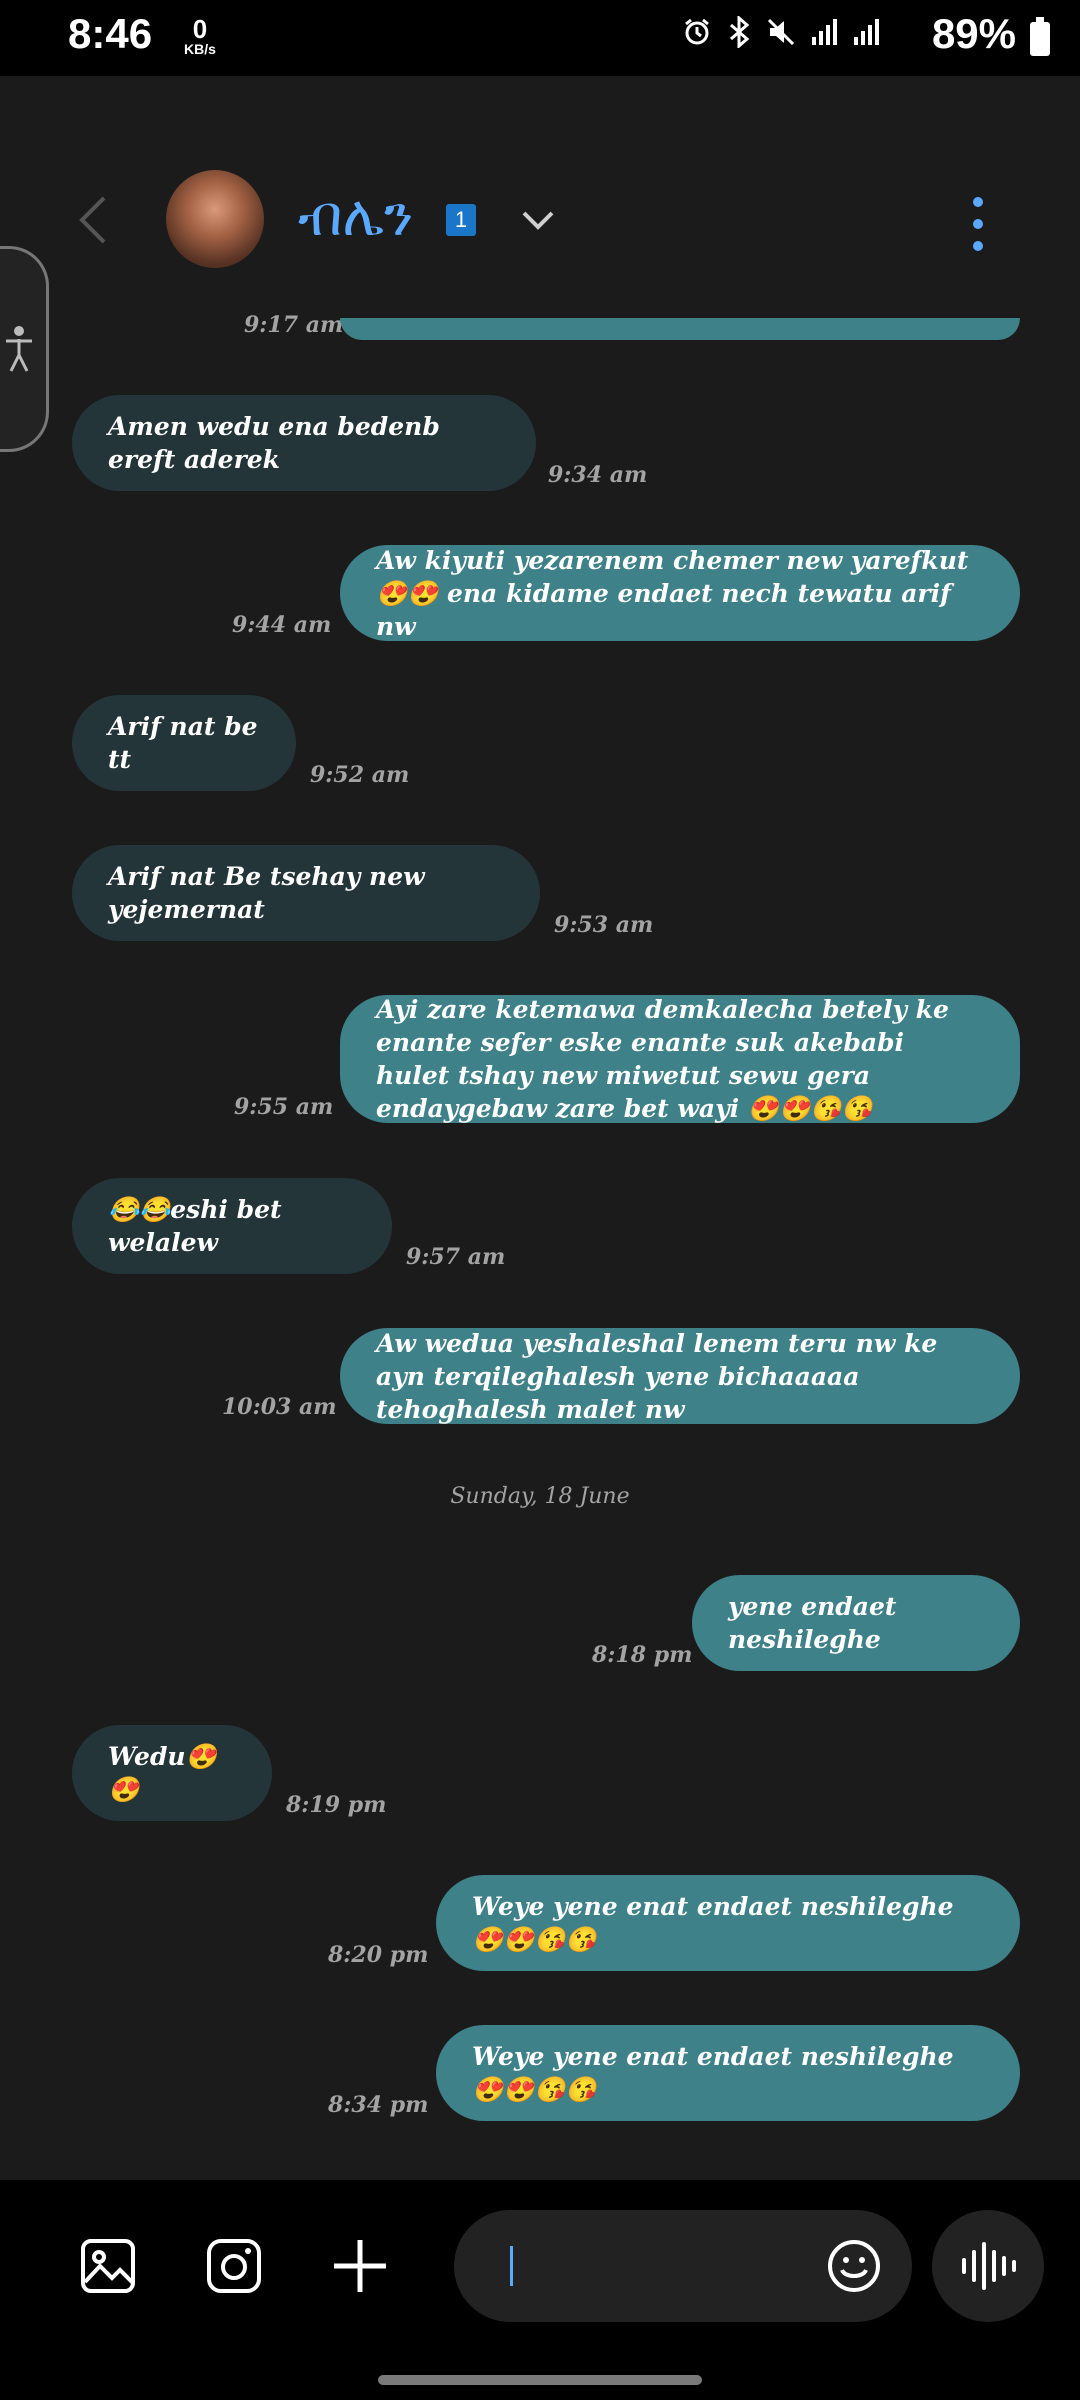 The image size is (1080, 2400). Describe the element at coordinates (282, 625) in the screenshot. I see `message-time: 9:44 am` at that location.